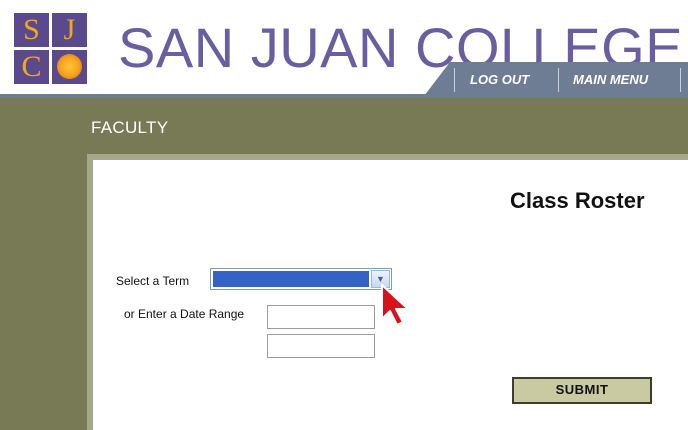  I want to click on left-sidebar, so click(43, 292).